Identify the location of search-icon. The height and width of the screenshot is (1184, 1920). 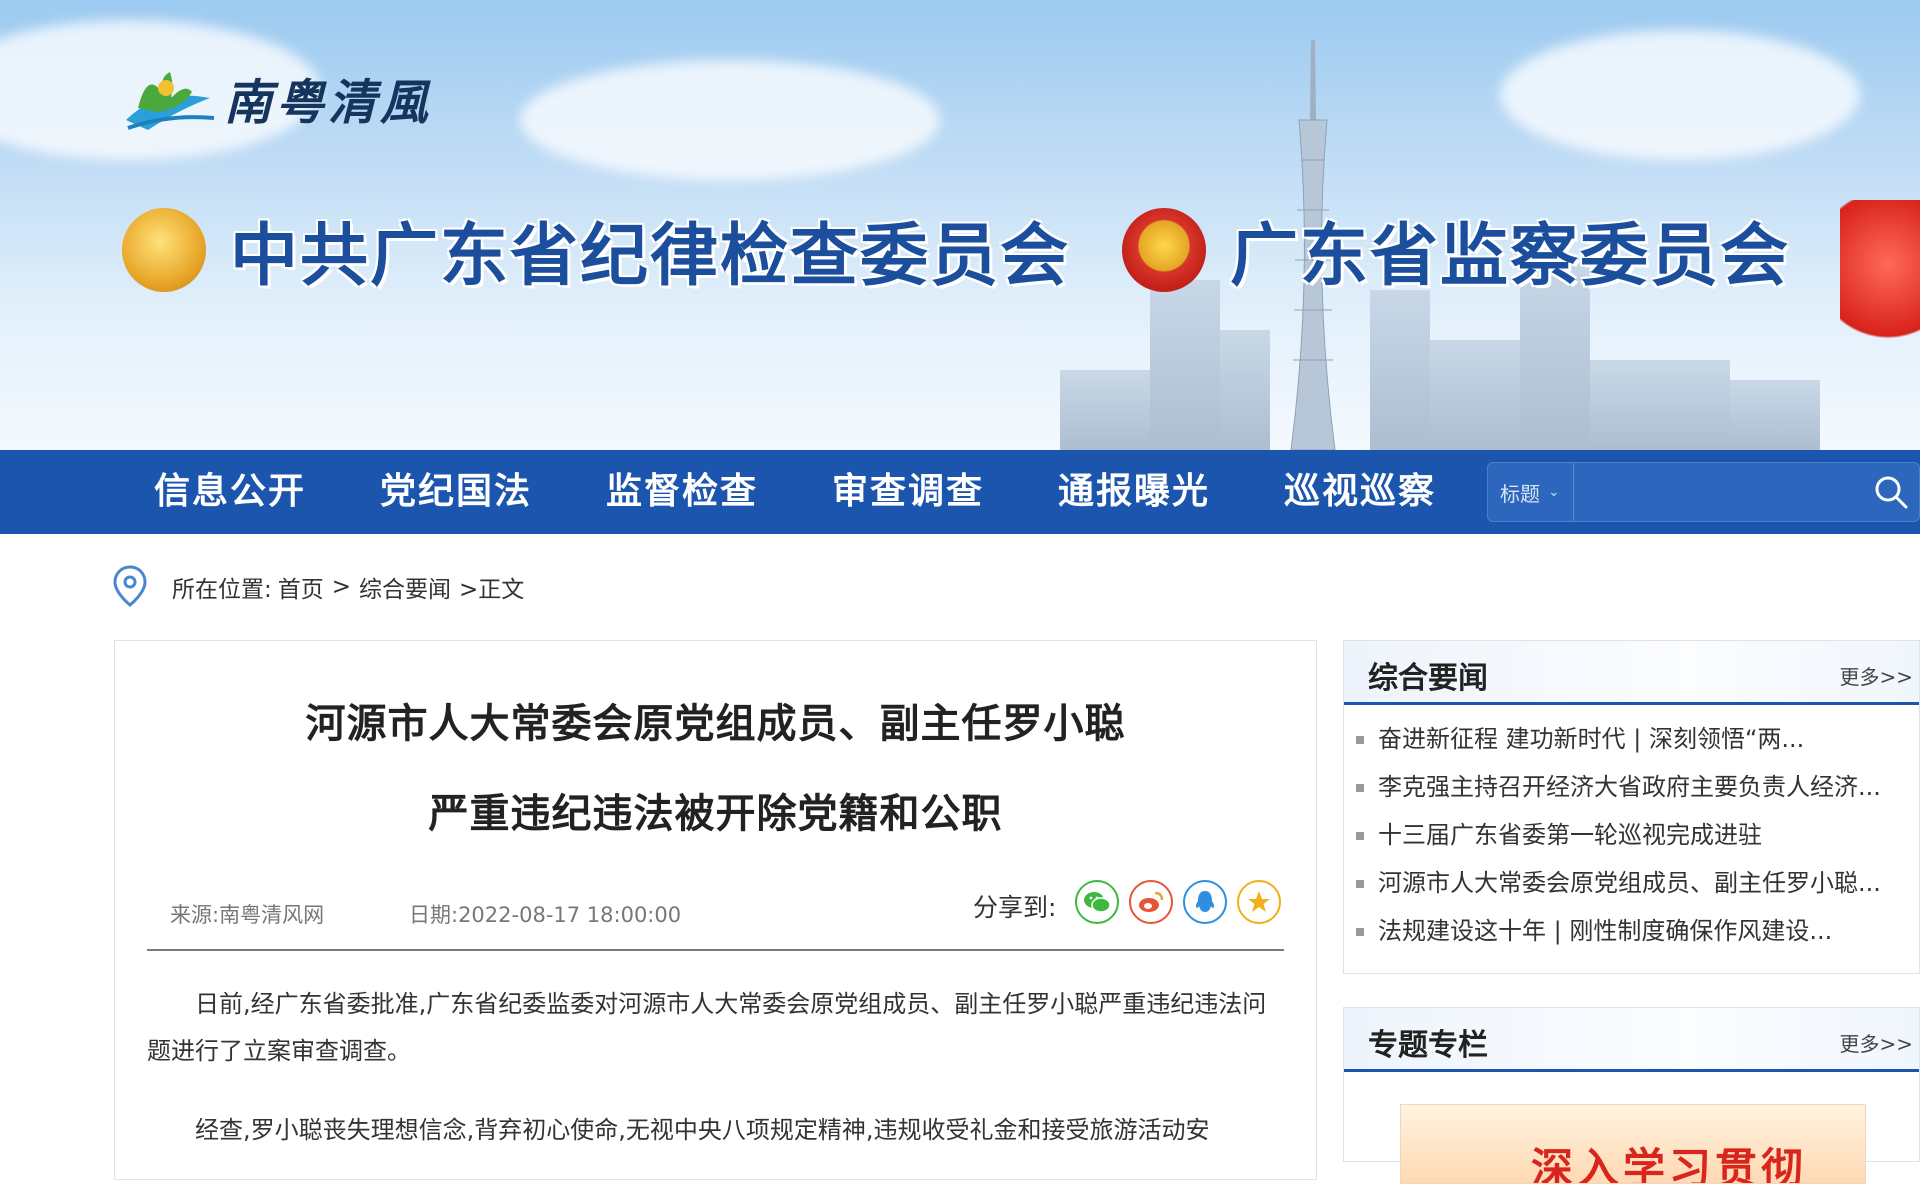
(1891, 492).